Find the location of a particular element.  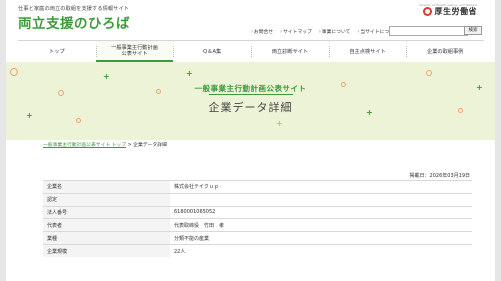

site-logo: 両立支援のひろば is located at coordinates (74, 22).